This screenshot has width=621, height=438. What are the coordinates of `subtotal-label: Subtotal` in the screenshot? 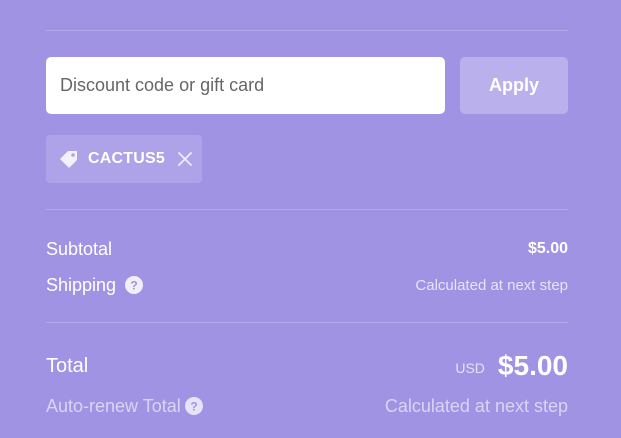 It's located at (79, 248).